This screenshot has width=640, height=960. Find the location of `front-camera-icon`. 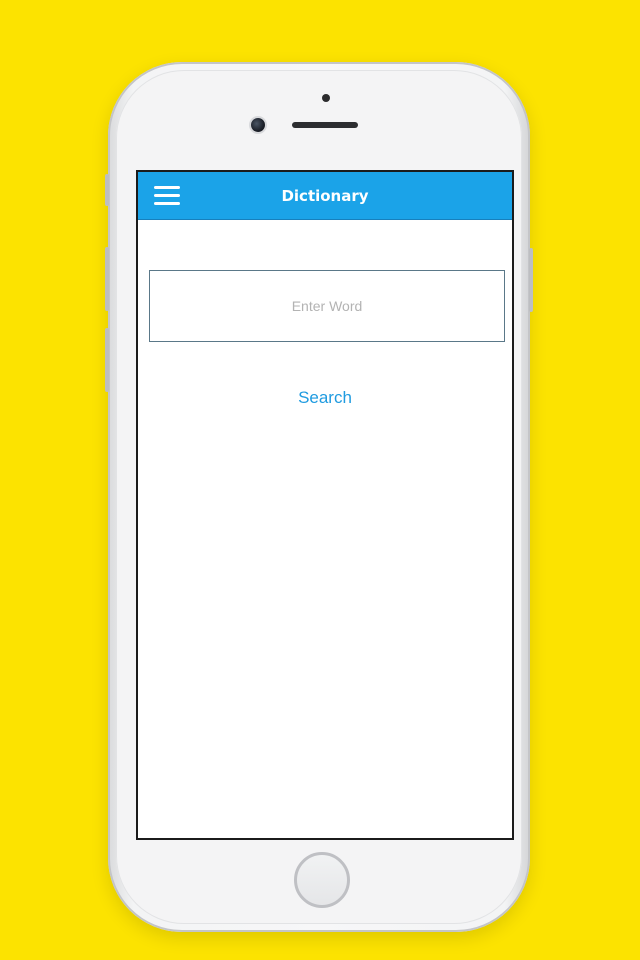

front-camera-icon is located at coordinates (258, 125).